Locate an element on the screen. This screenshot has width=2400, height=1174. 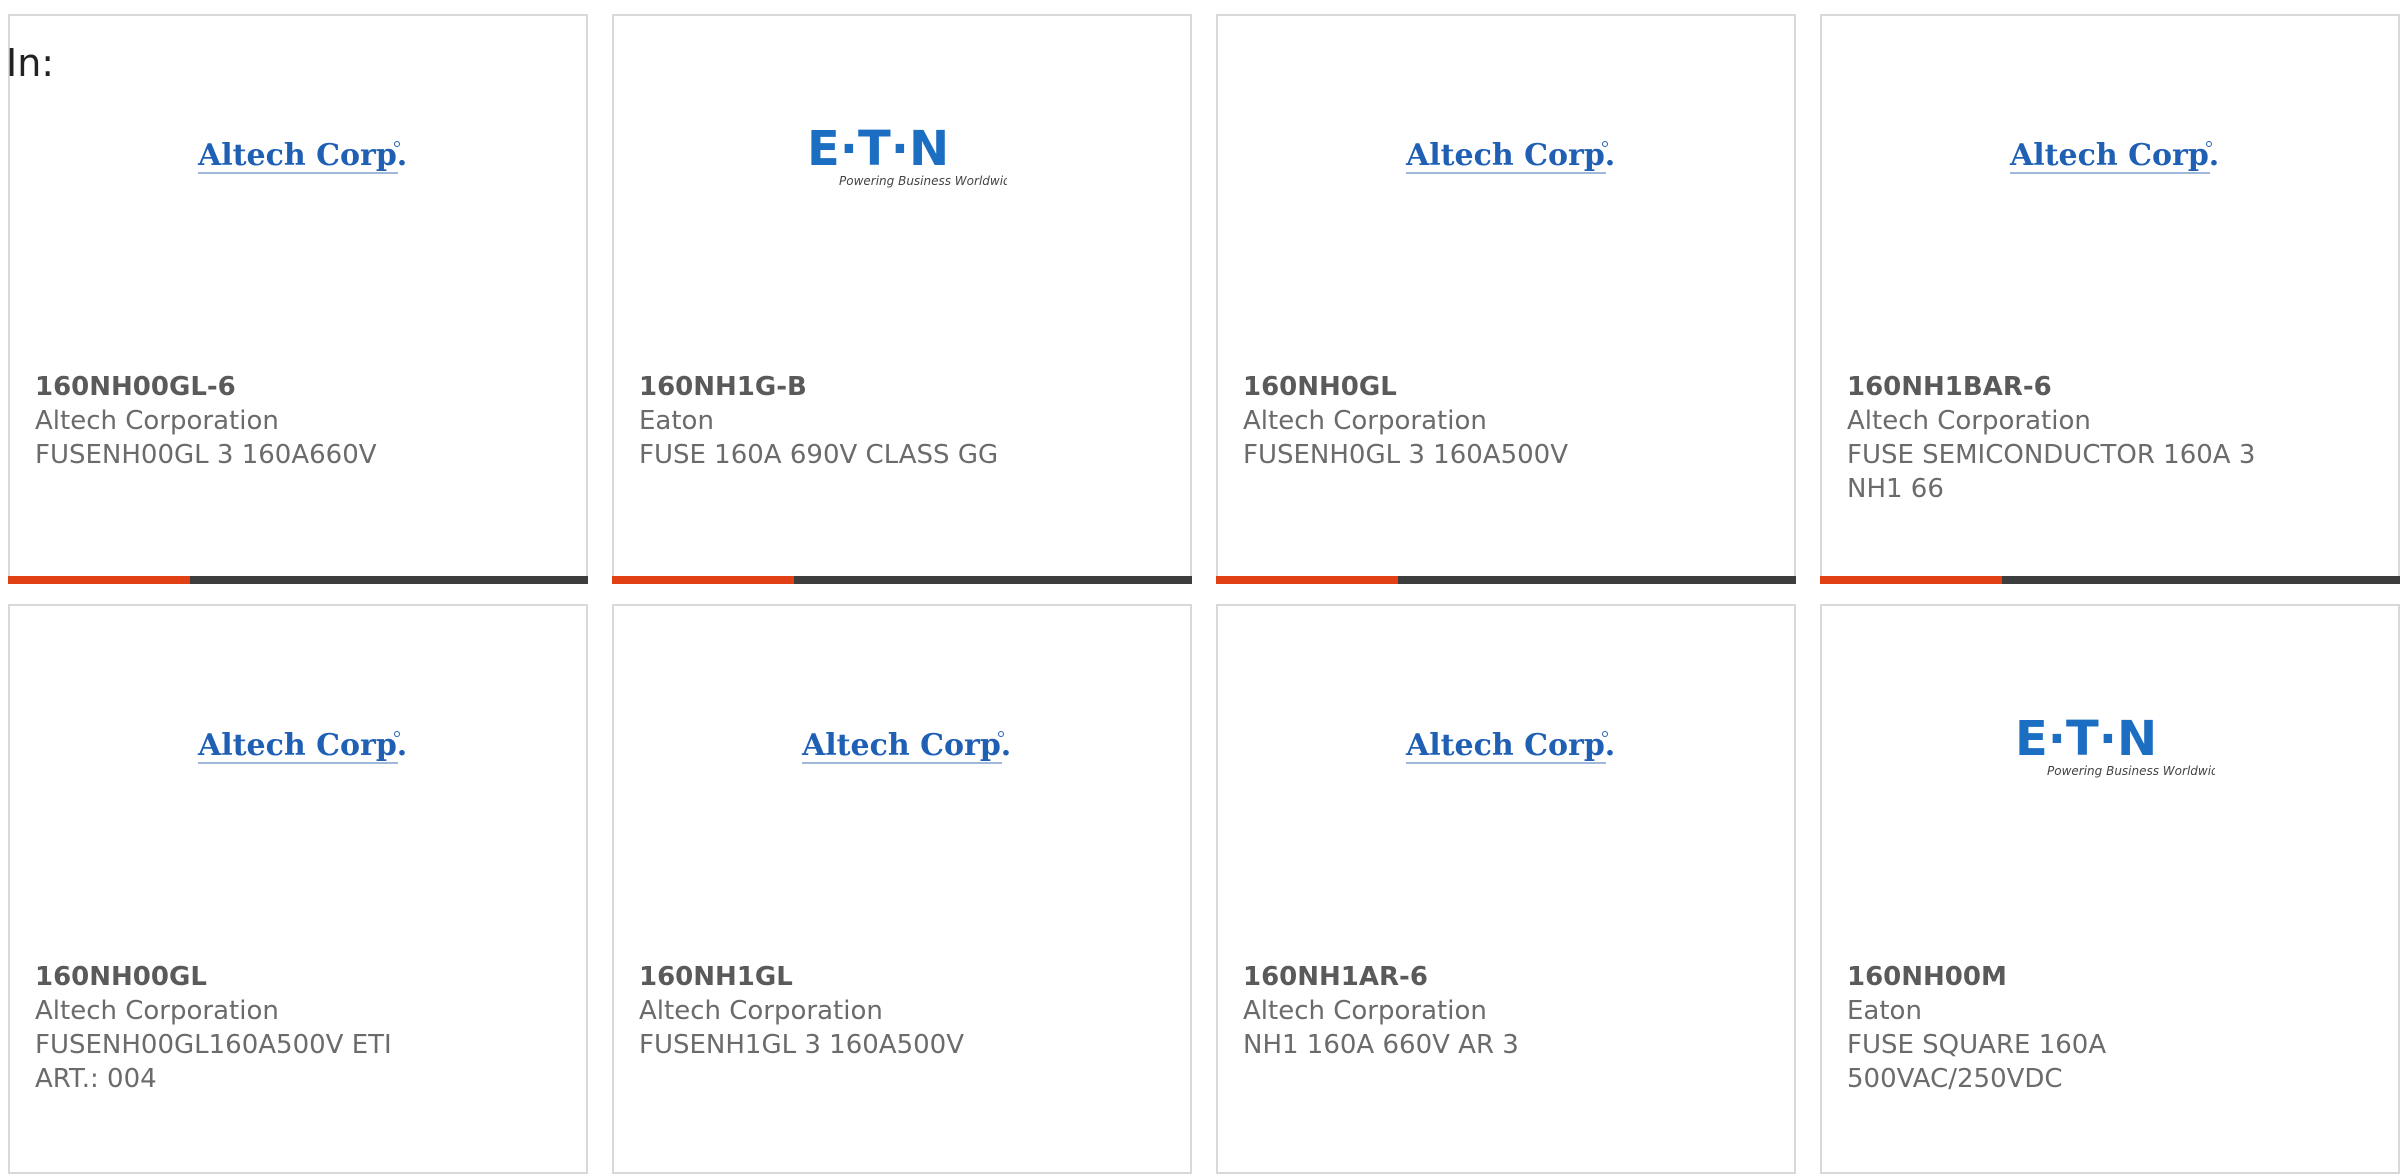
part-number: 160NH00GL is located at coordinates (245, 977).